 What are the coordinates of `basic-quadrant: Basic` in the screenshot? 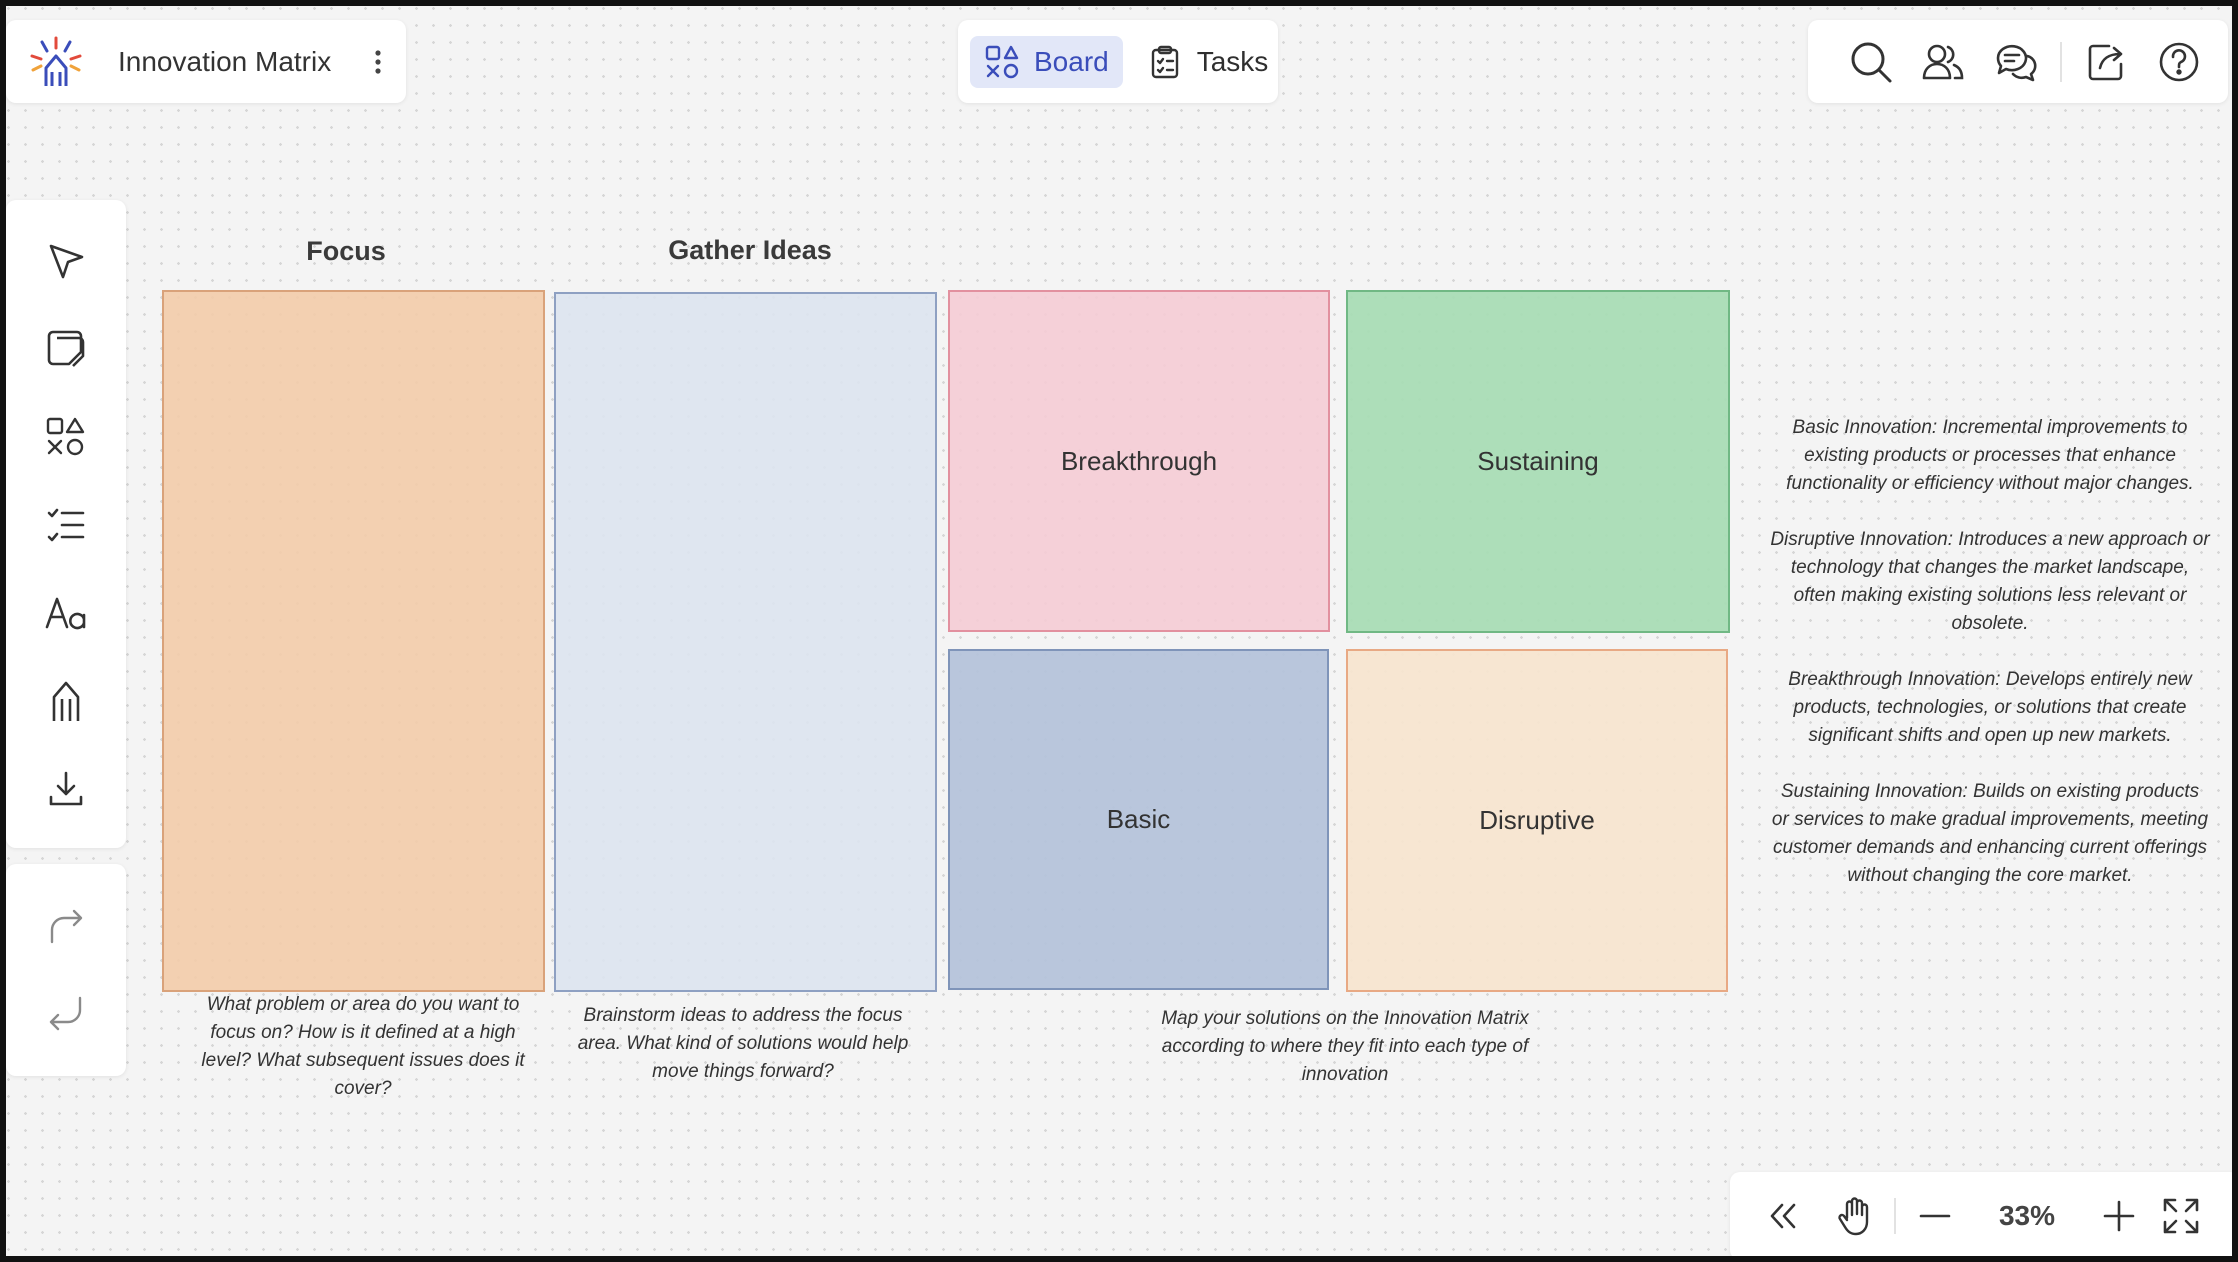 It's located at (1138, 819).